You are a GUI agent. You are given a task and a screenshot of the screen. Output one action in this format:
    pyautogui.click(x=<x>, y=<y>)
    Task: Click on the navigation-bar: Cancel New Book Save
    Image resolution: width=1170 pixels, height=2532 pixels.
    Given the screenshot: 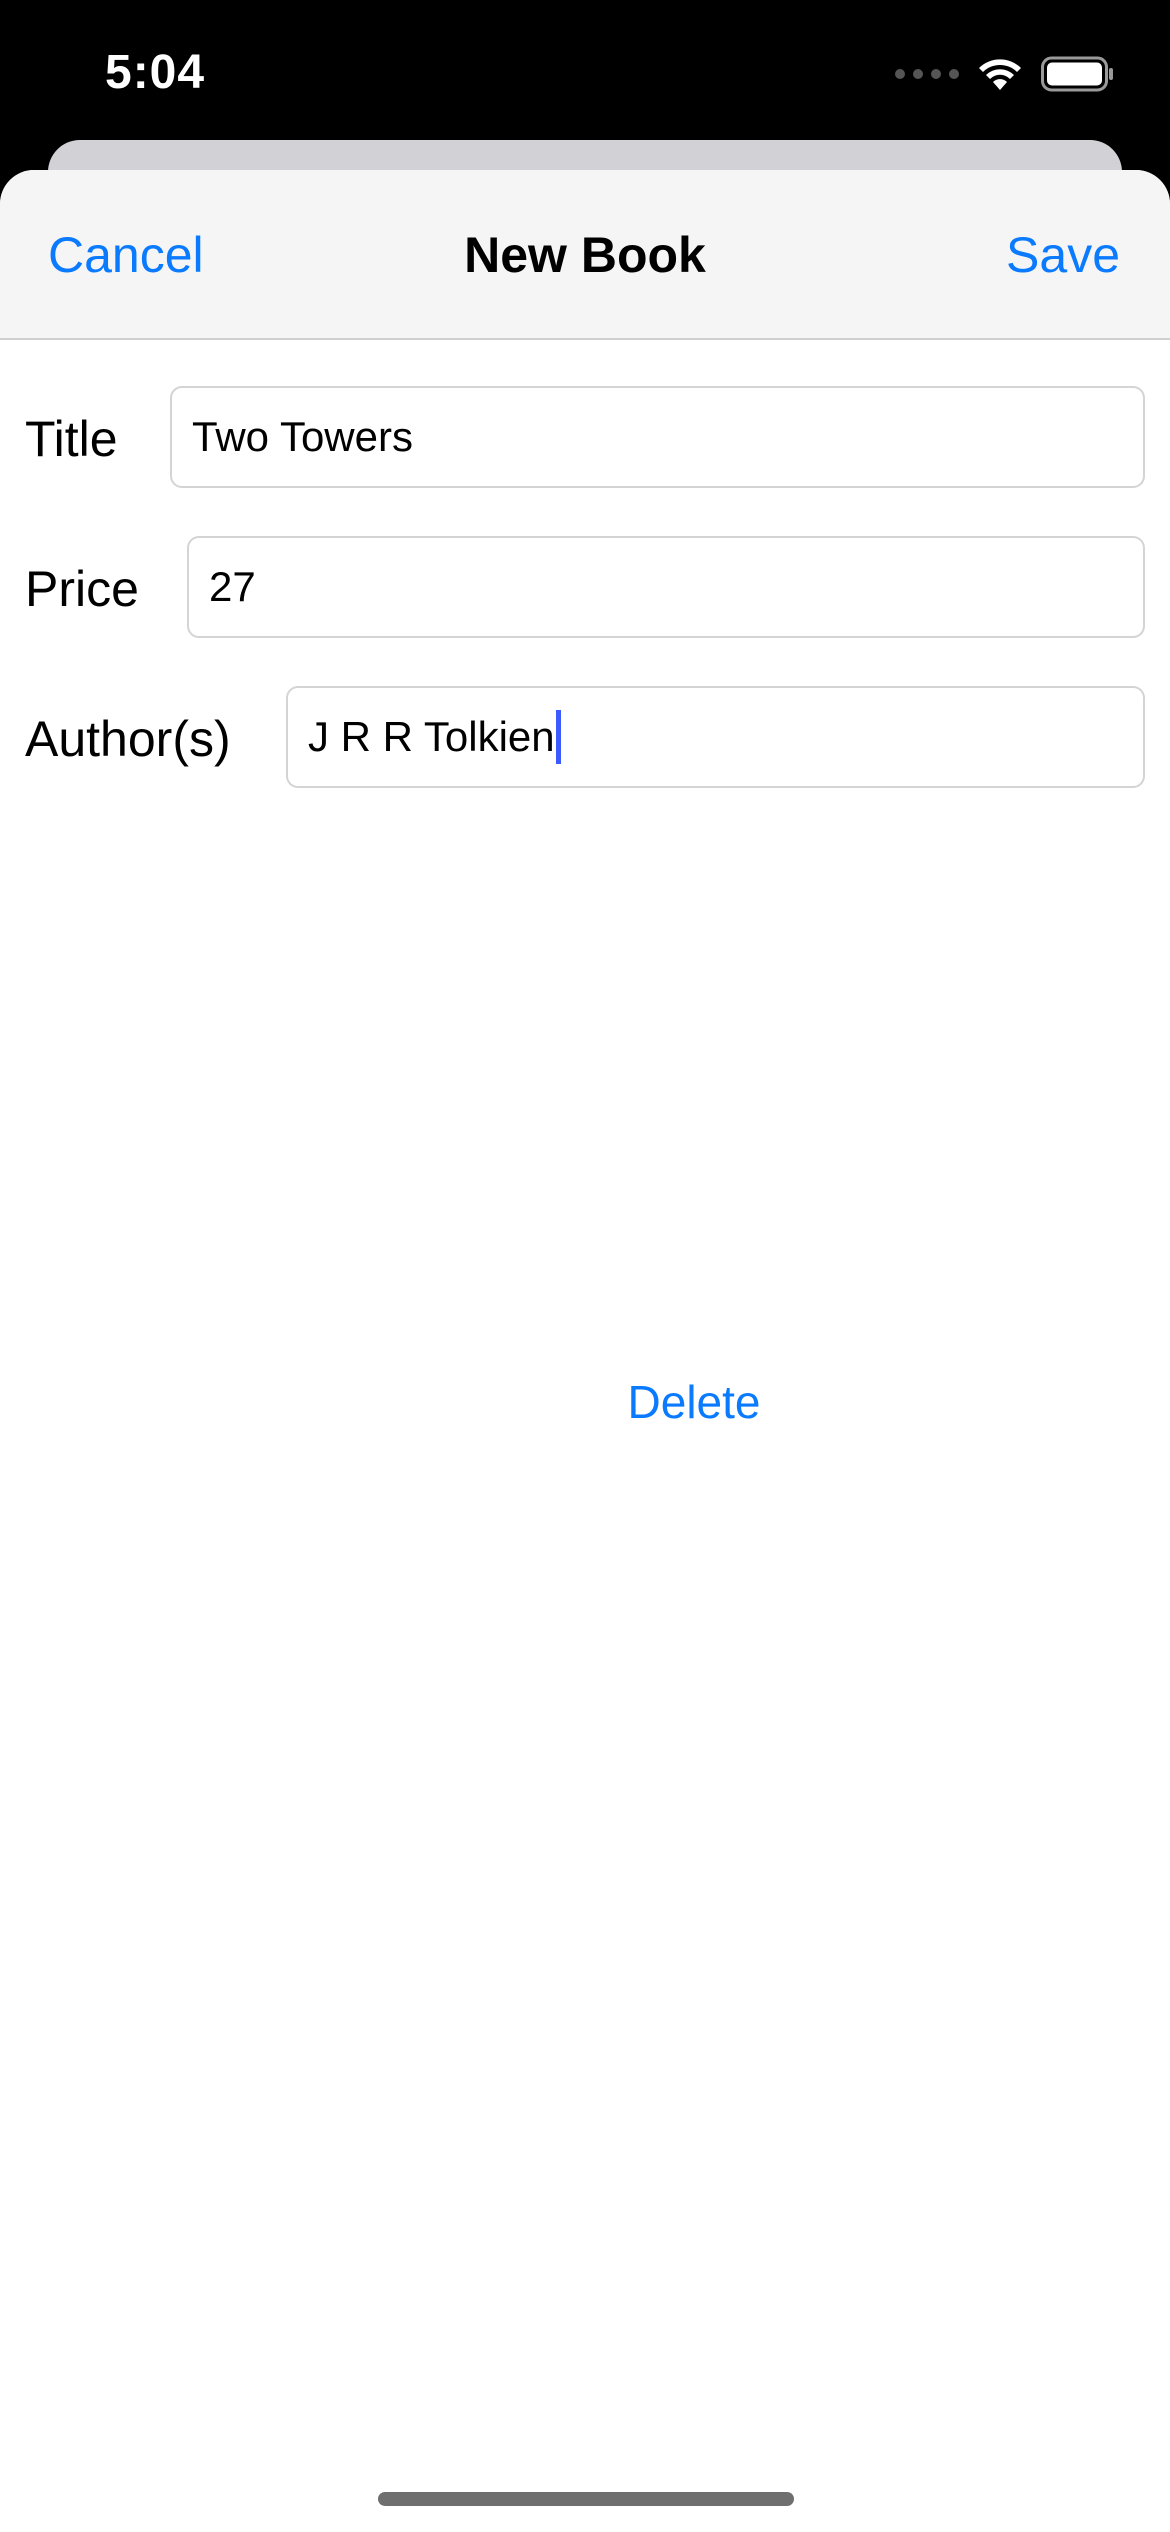 What is the action you would take?
    pyautogui.click(x=585, y=255)
    